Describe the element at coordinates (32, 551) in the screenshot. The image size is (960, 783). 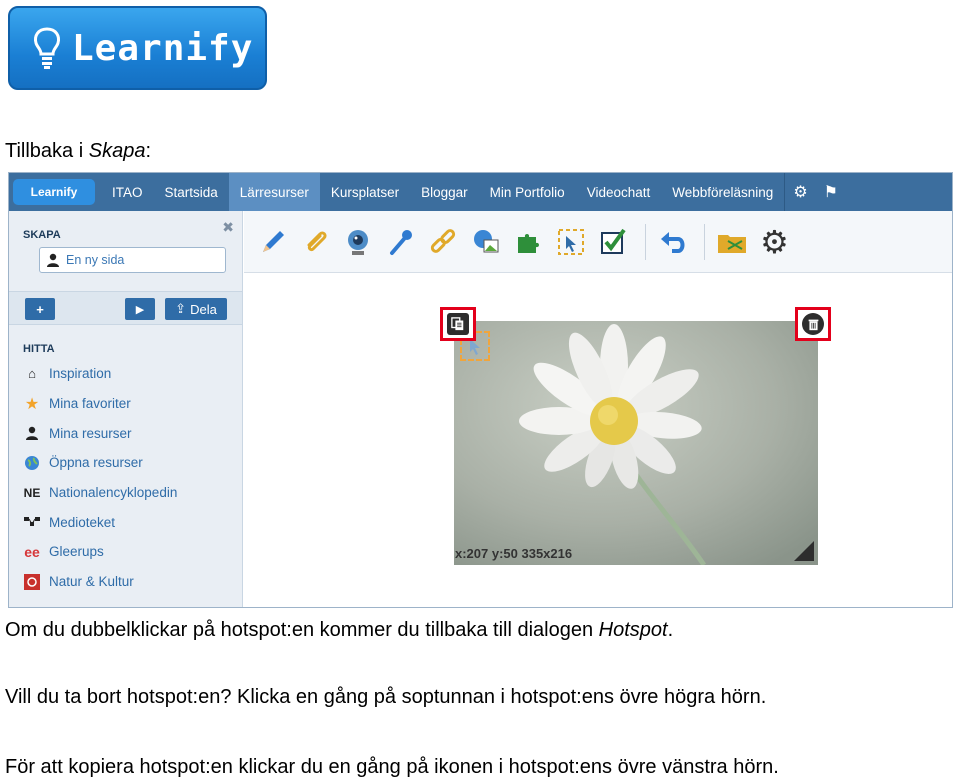
I see `ee-icon: ee` at that location.